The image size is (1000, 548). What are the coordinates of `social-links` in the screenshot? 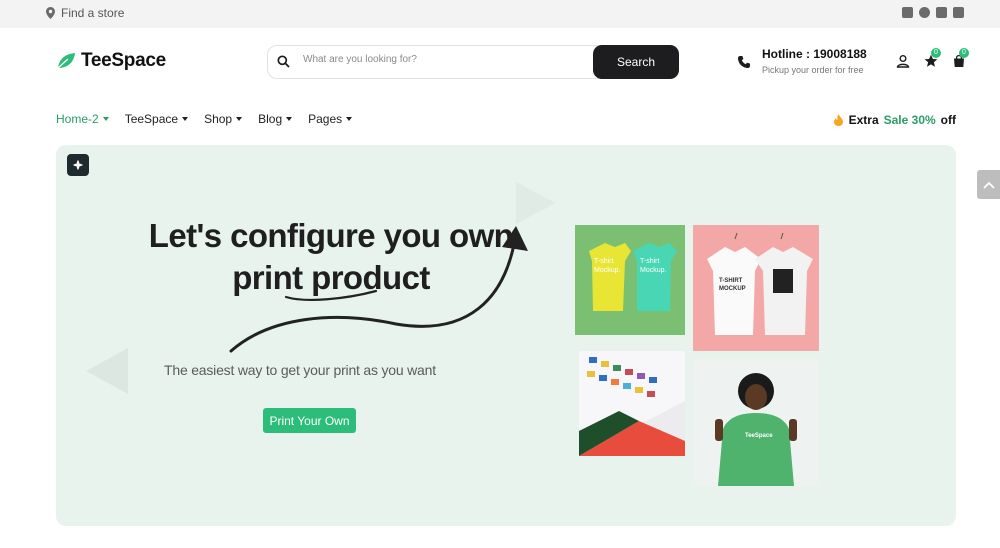 It's located at (933, 12).